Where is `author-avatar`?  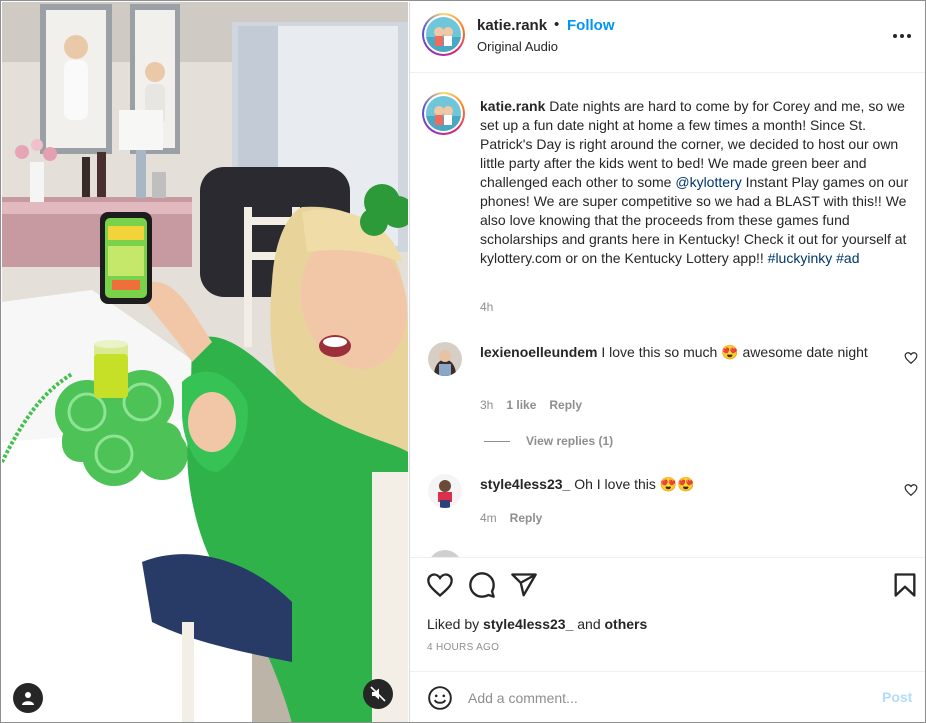
author-avatar is located at coordinates (443, 34).